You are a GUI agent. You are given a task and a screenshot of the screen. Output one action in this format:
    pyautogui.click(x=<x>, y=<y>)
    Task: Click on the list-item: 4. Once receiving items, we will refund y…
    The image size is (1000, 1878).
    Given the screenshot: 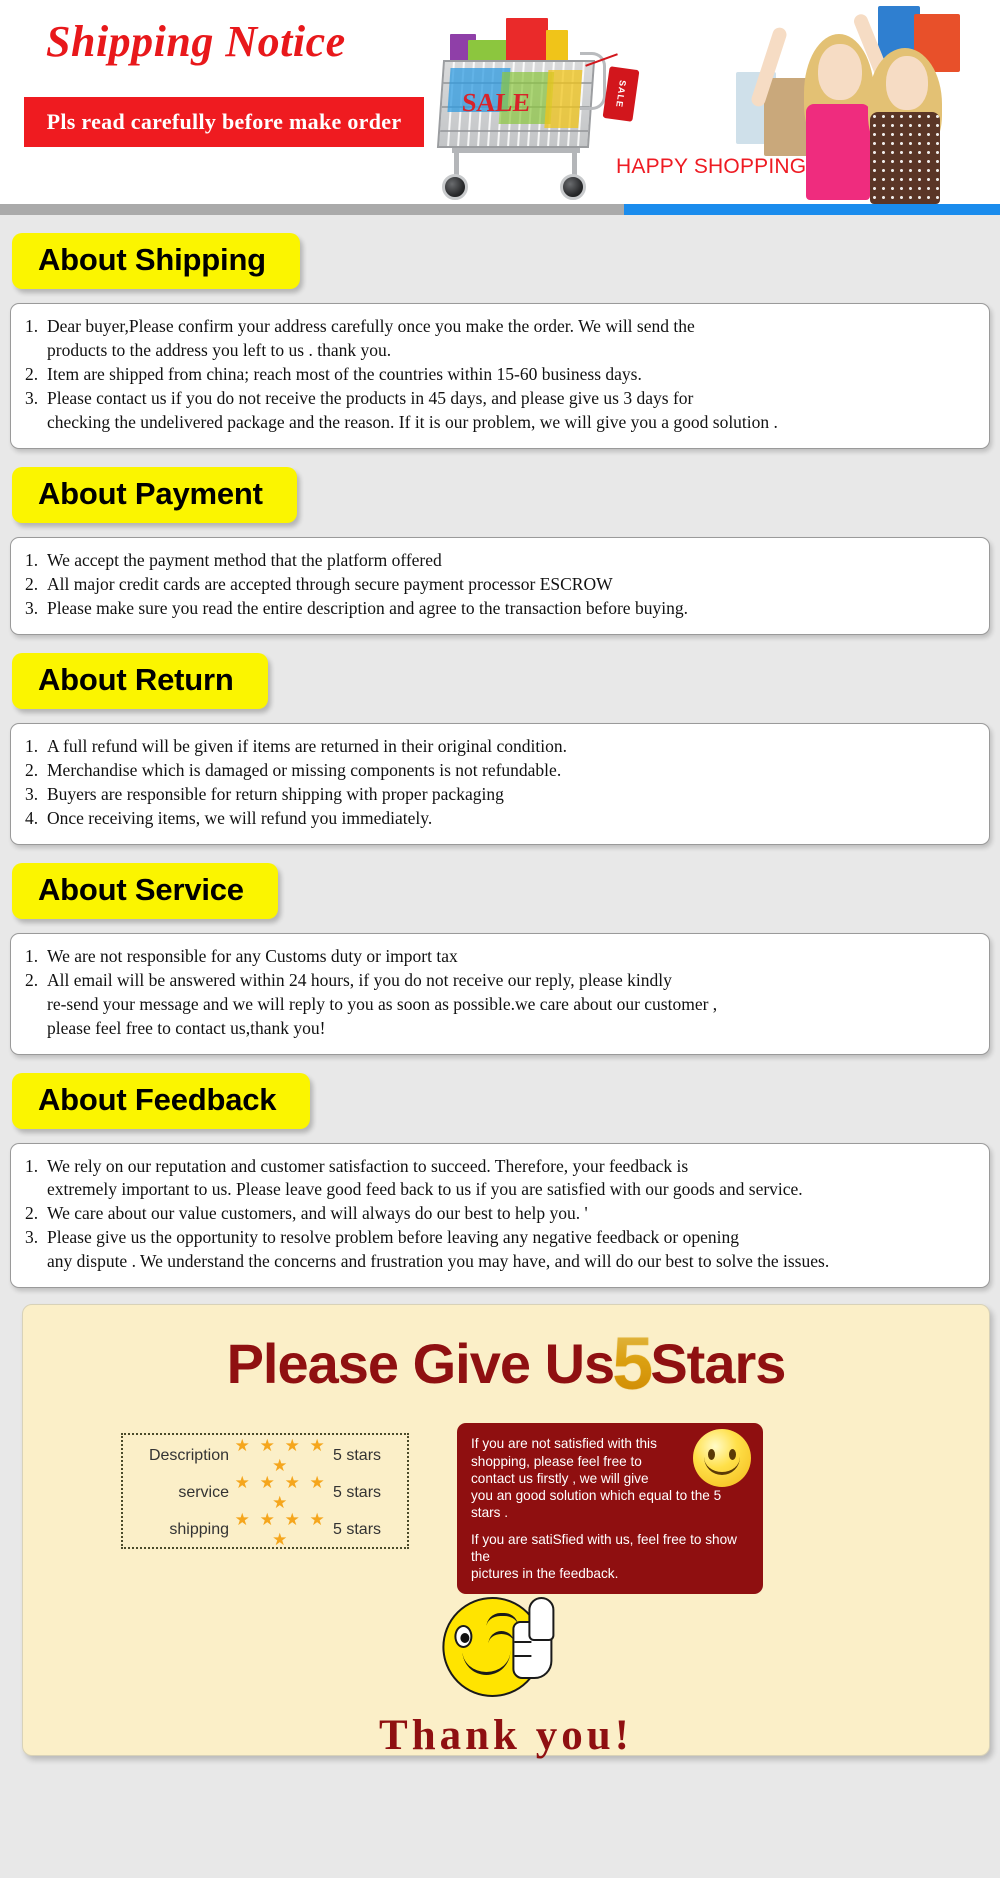 What is the action you would take?
    pyautogui.click(x=229, y=817)
    